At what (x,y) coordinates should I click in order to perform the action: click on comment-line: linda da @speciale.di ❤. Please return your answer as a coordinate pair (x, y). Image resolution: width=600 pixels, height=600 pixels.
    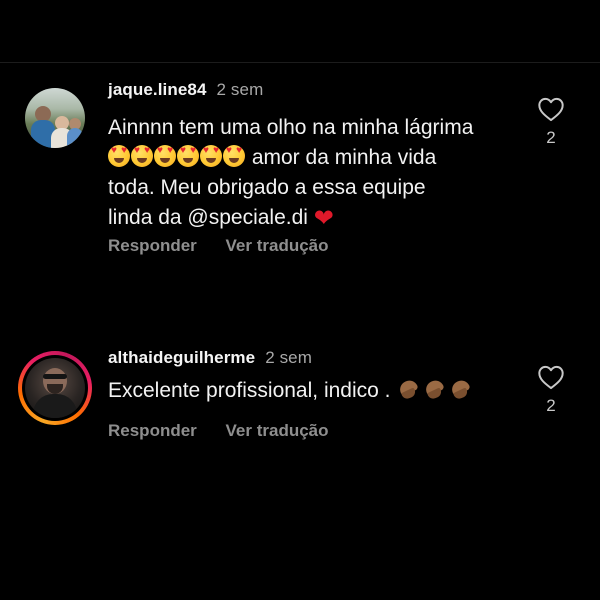
    Looking at the image, I should click on (318, 218).